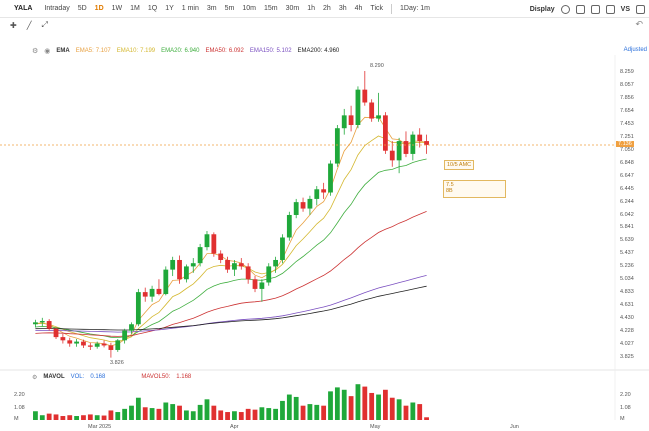  Describe the element at coordinates (580, 9) in the screenshot. I see `indicators-icon` at that location.